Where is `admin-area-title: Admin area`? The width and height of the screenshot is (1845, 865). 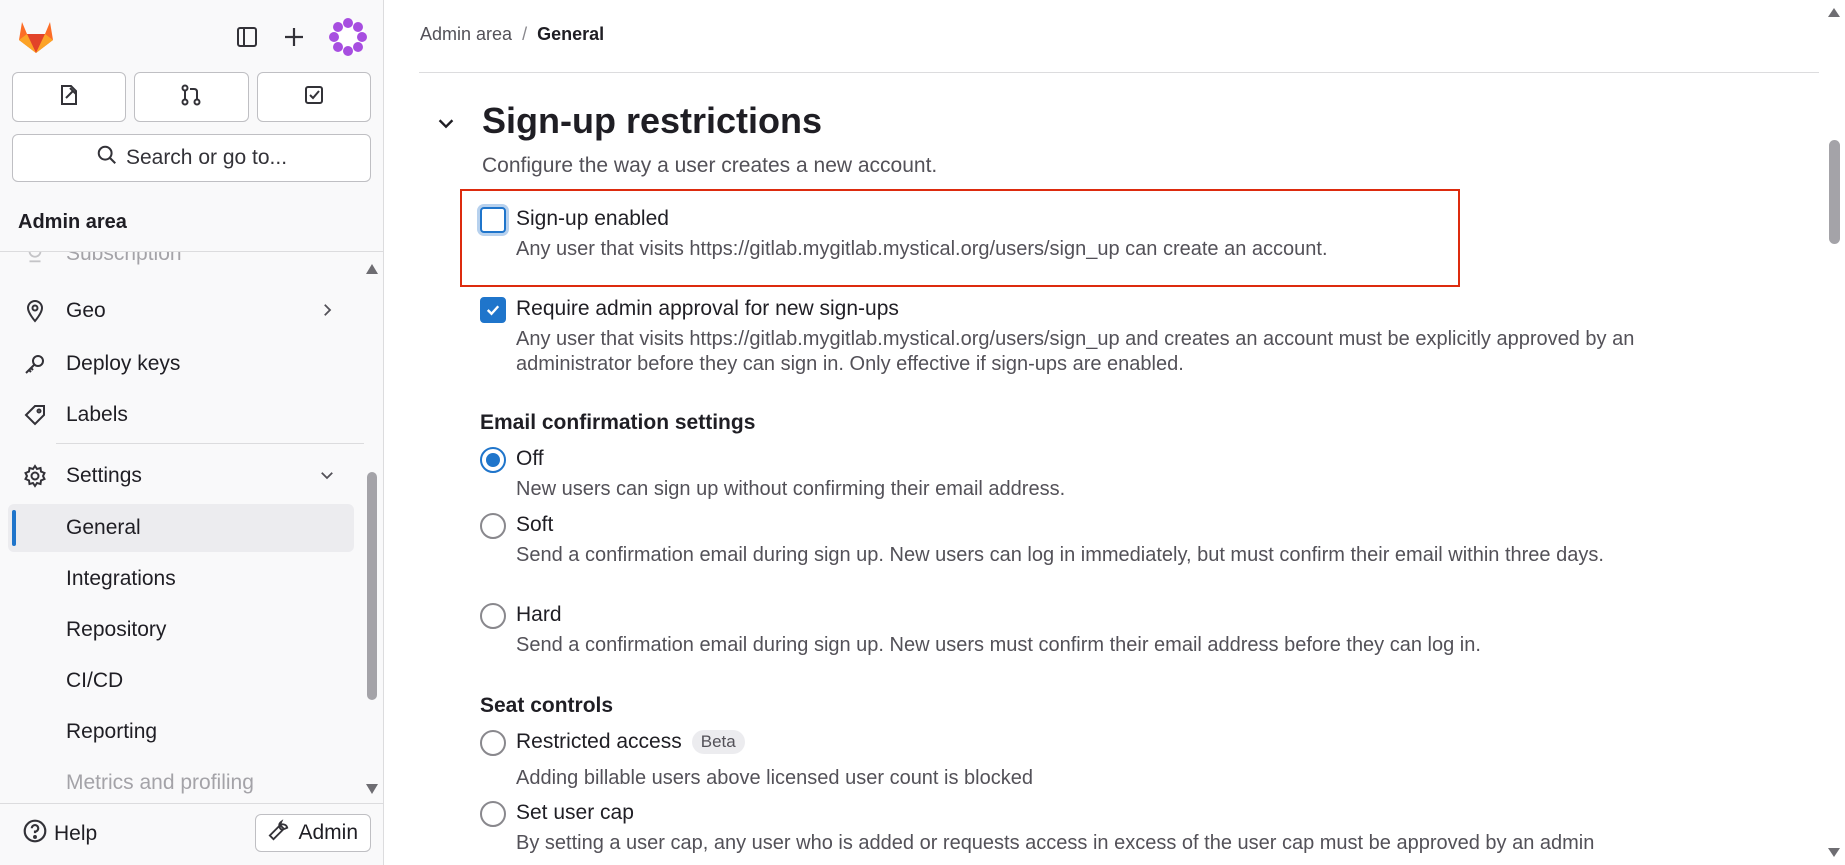 admin-area-title: Admin area is located at coordinates (191, 223).